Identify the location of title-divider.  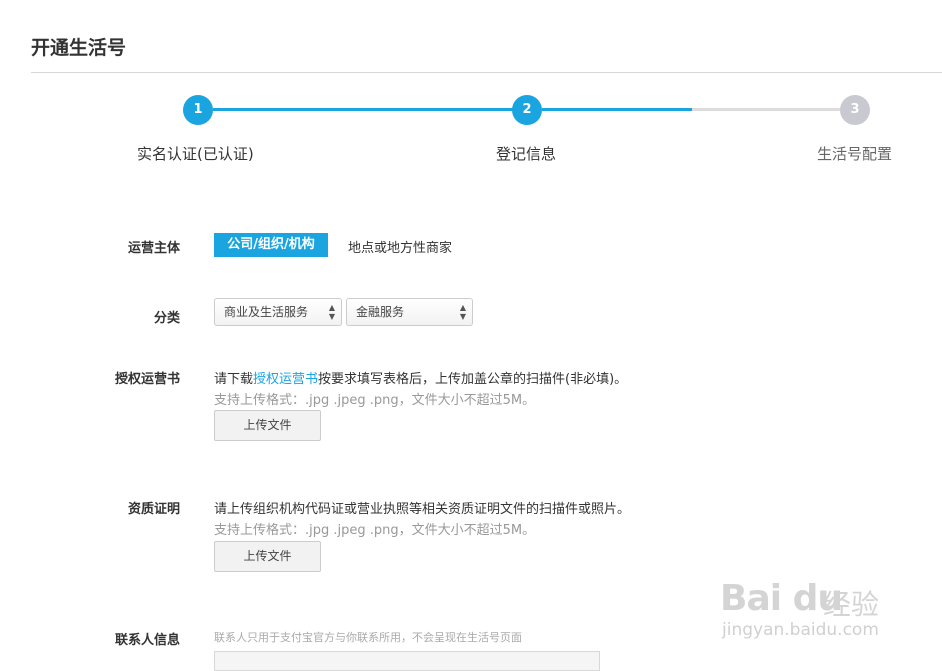
(486, 72).